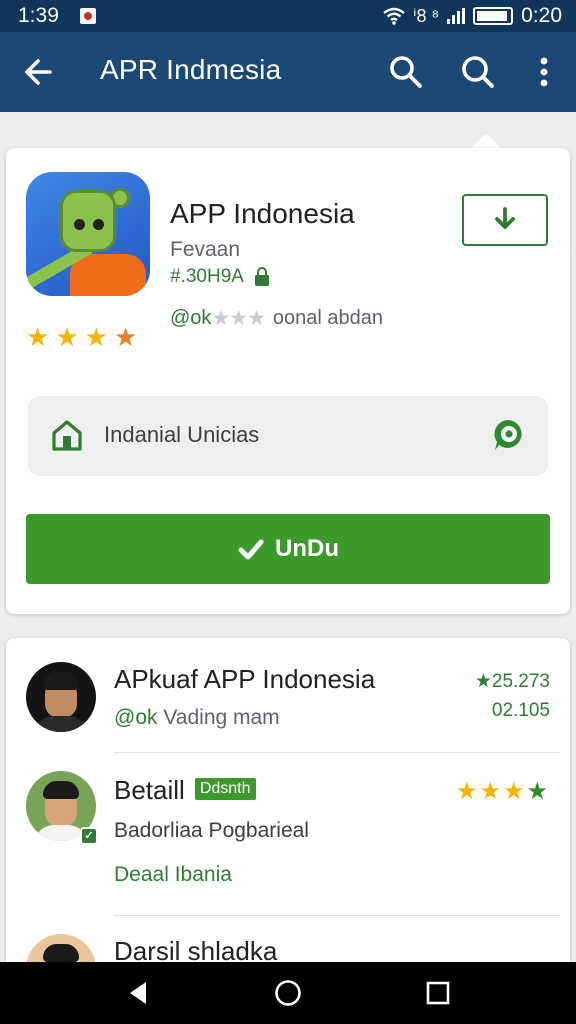 The width and height of the screenshot is (576, 1024). Describe the element at coordinates (288, 436) in the screenshot. I see `info-box: Indanial Unicias` at that location.